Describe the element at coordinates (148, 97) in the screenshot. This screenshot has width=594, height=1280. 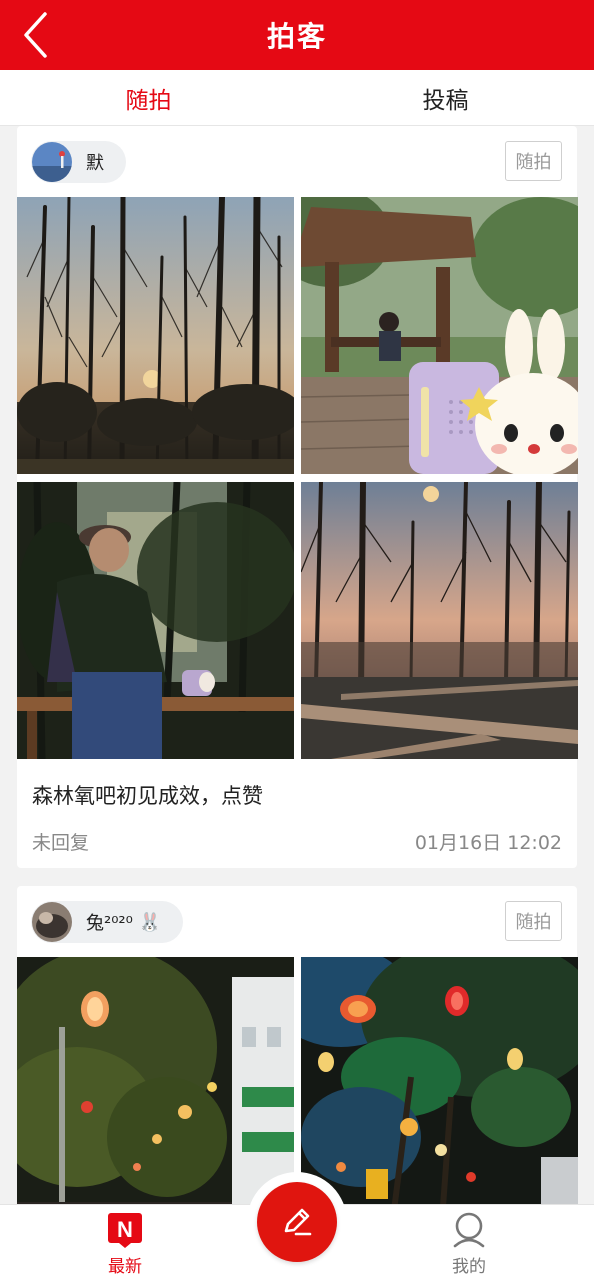
I see `tab-snapshots: 随拍` at that location.